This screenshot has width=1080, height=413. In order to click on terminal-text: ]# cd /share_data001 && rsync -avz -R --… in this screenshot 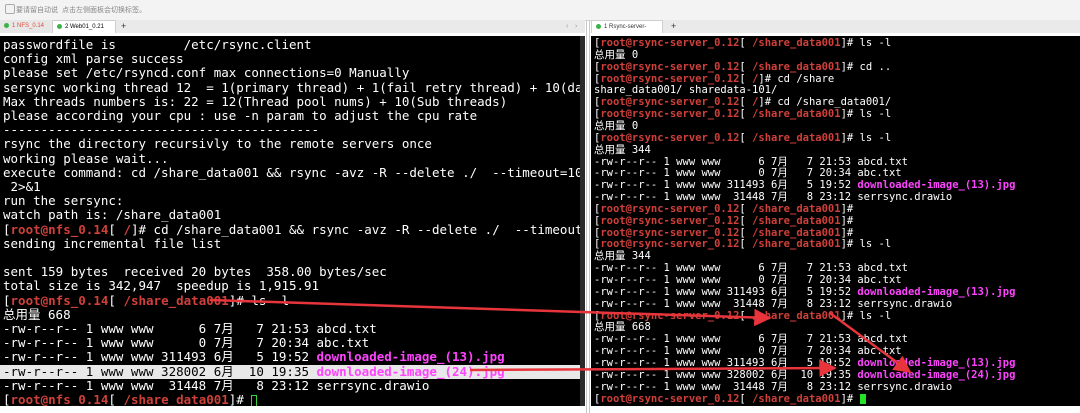, I will do `click(355, 229)`.